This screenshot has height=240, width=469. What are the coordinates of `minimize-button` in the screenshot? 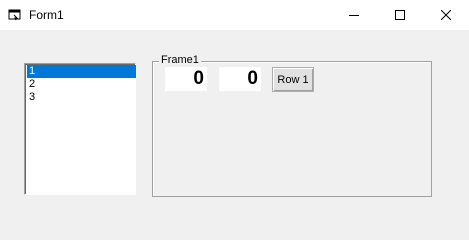 It's located at (354, 15).